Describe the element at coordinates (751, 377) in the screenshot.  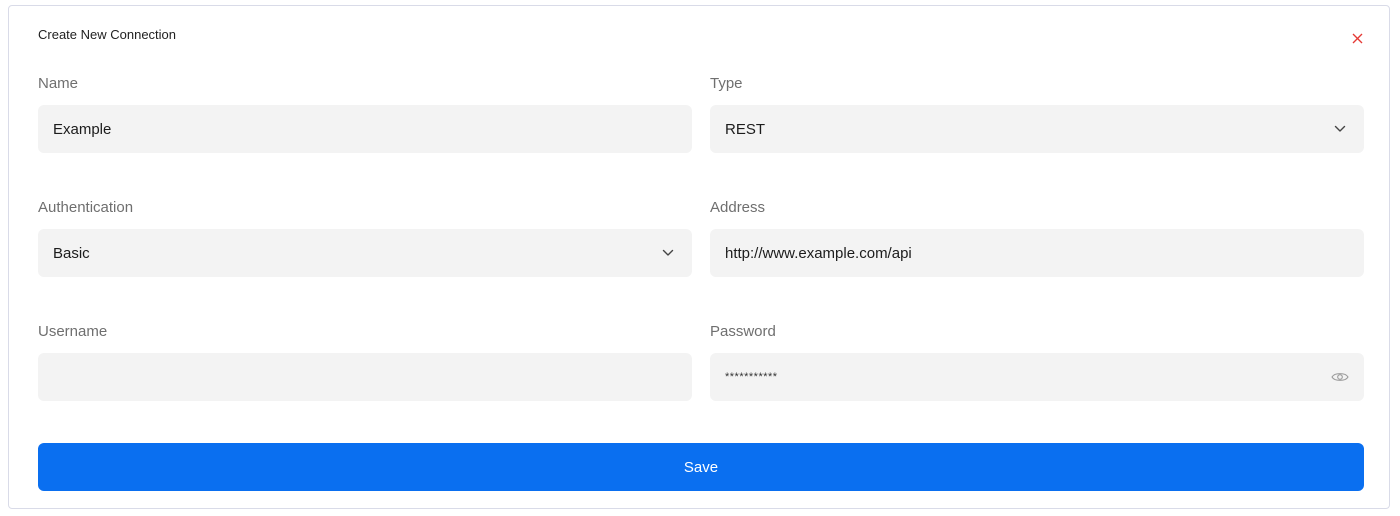
I see `password-value: ***********` at that location.